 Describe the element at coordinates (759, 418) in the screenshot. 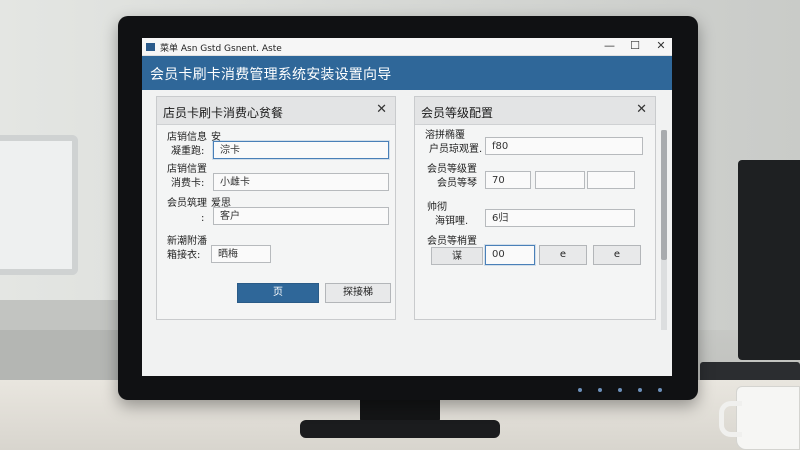

I see `coffee-mug` at that location.